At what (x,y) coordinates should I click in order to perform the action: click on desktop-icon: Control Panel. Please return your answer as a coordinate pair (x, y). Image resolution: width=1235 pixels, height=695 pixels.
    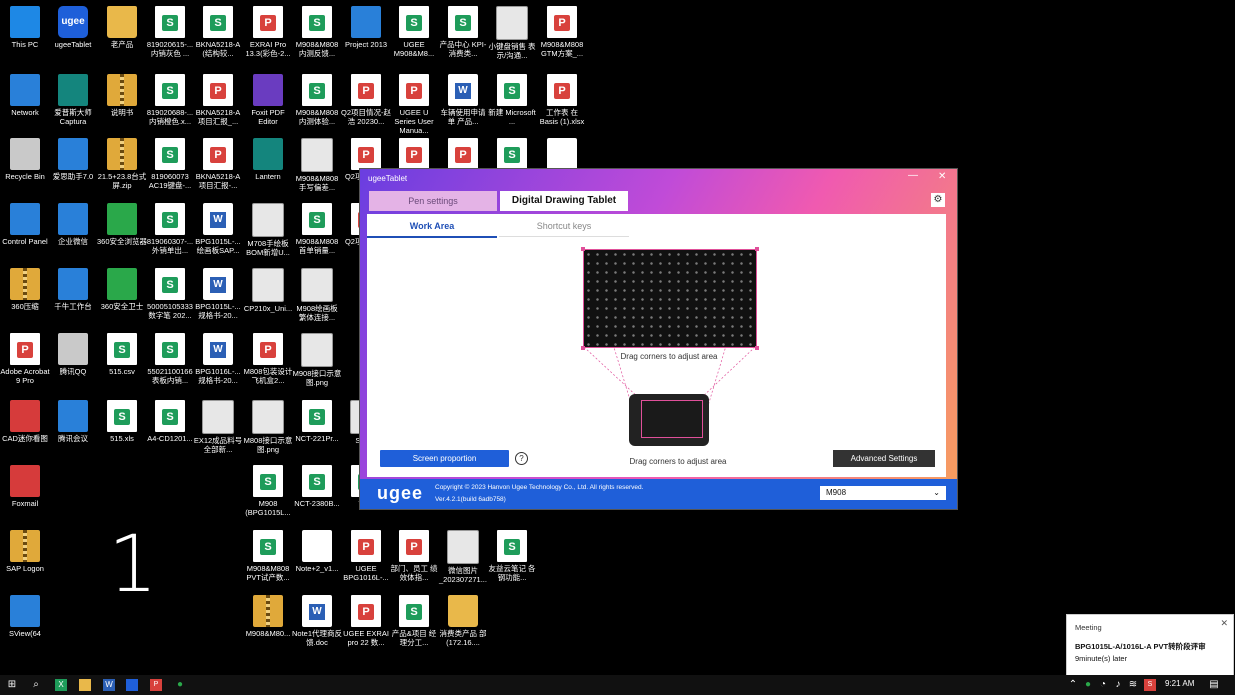
    Looking at the image, I should click on (25, 223).